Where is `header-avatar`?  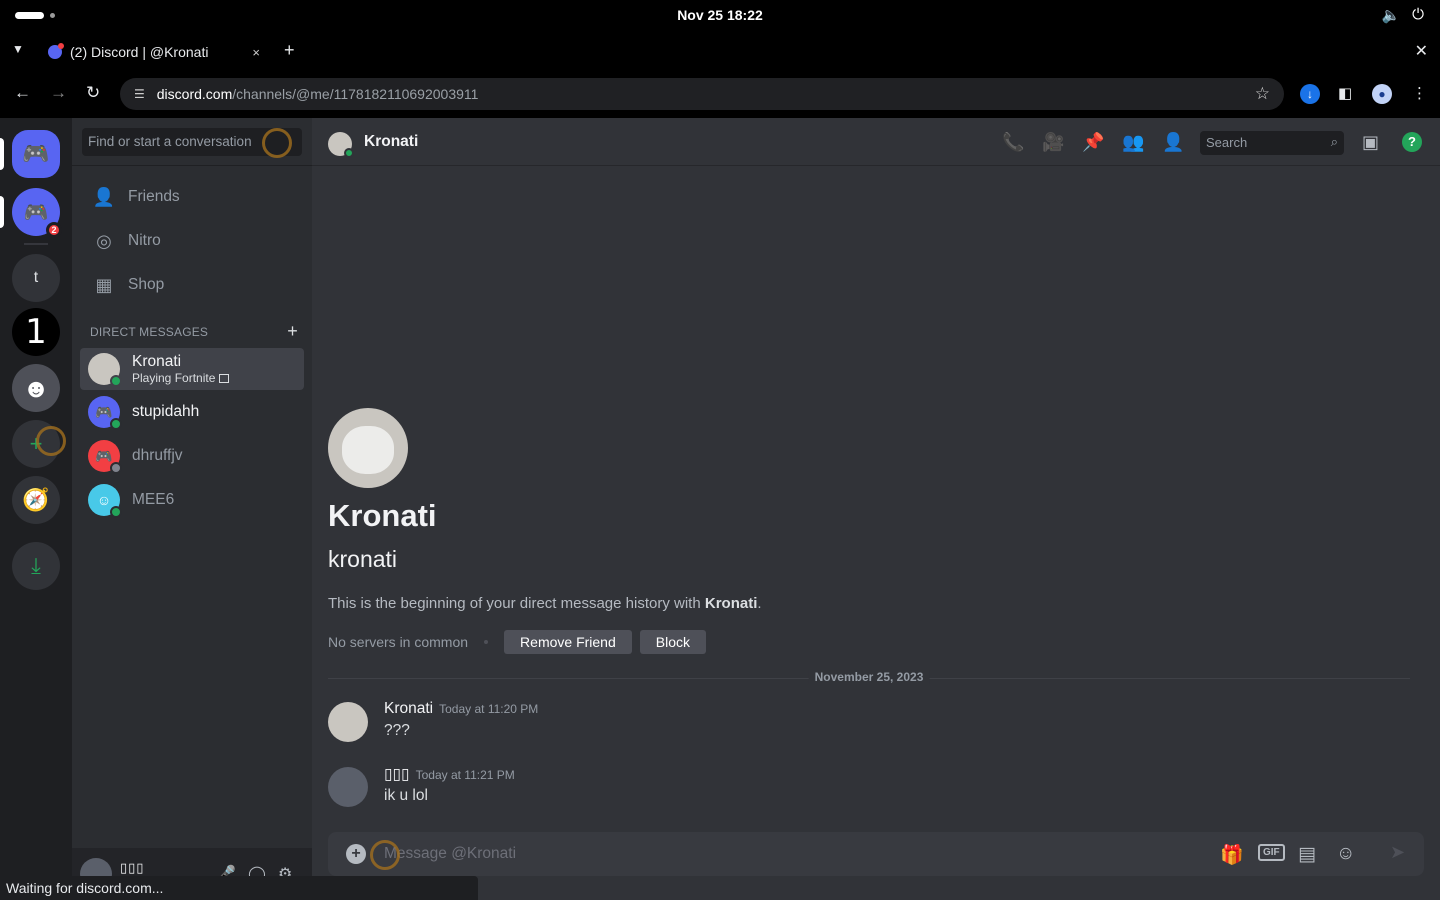
header-avatar is located at coordinates (341, 145).